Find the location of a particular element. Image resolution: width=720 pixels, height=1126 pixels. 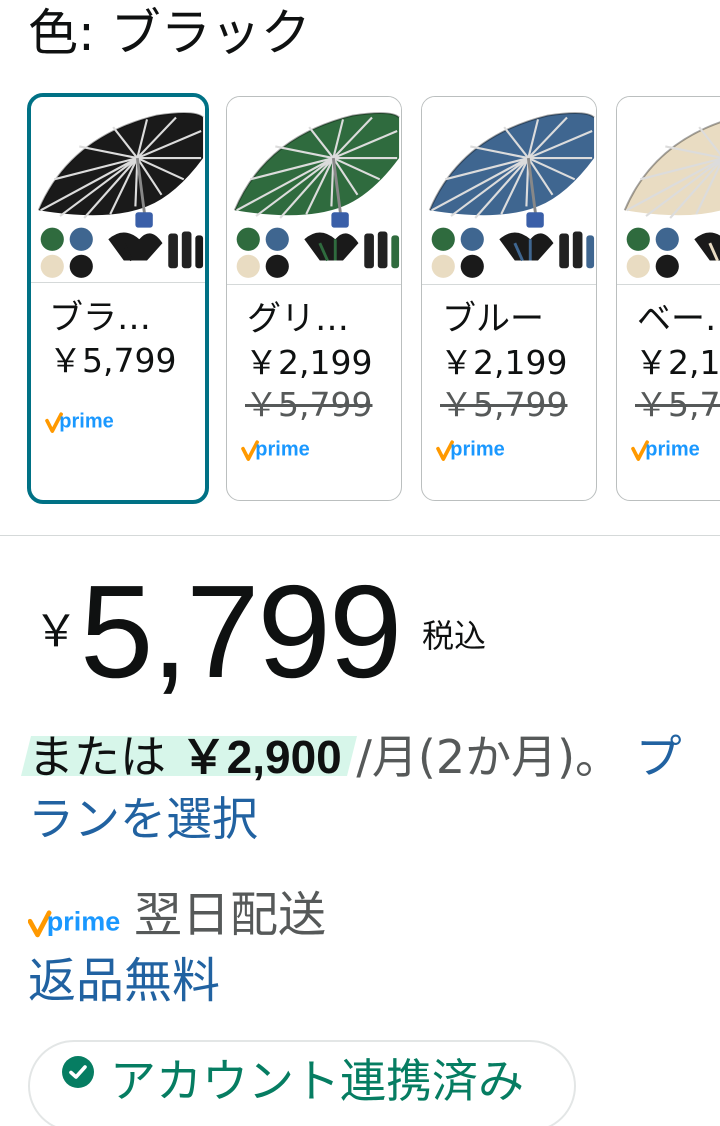

installment-offer: または ￥2,900 /月(2か月)。 プランを選択 is located at coordinates (368, 788).